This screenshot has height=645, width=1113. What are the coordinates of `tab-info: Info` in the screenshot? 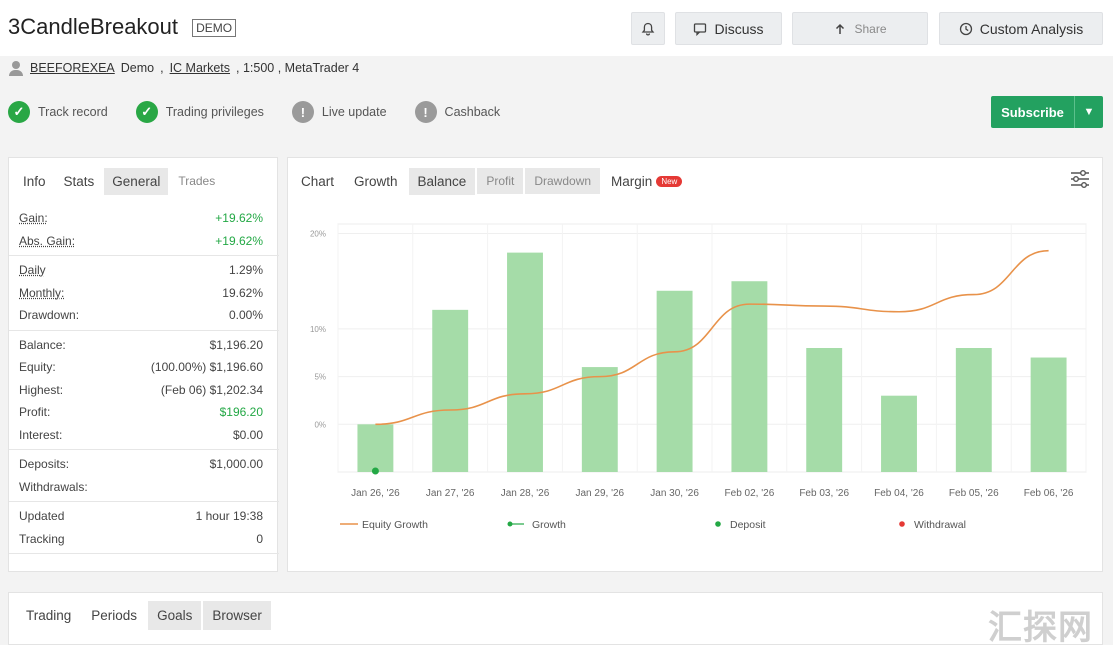 It's located at (34, 181).